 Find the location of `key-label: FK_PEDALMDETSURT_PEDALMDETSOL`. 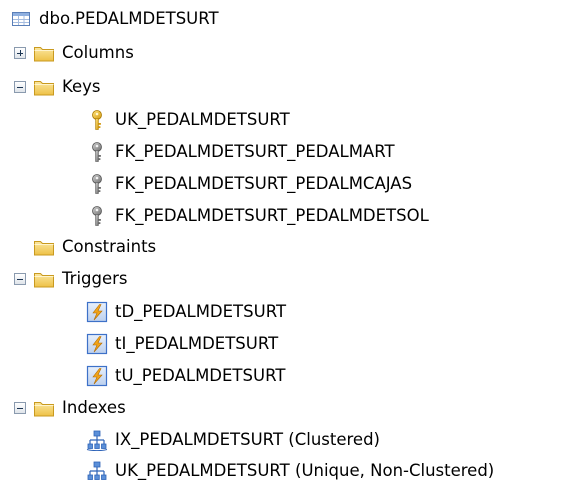

key-label: FK_PEDALMDETSURT_PEDALMDETSOL is located at coordinates (272, 215).